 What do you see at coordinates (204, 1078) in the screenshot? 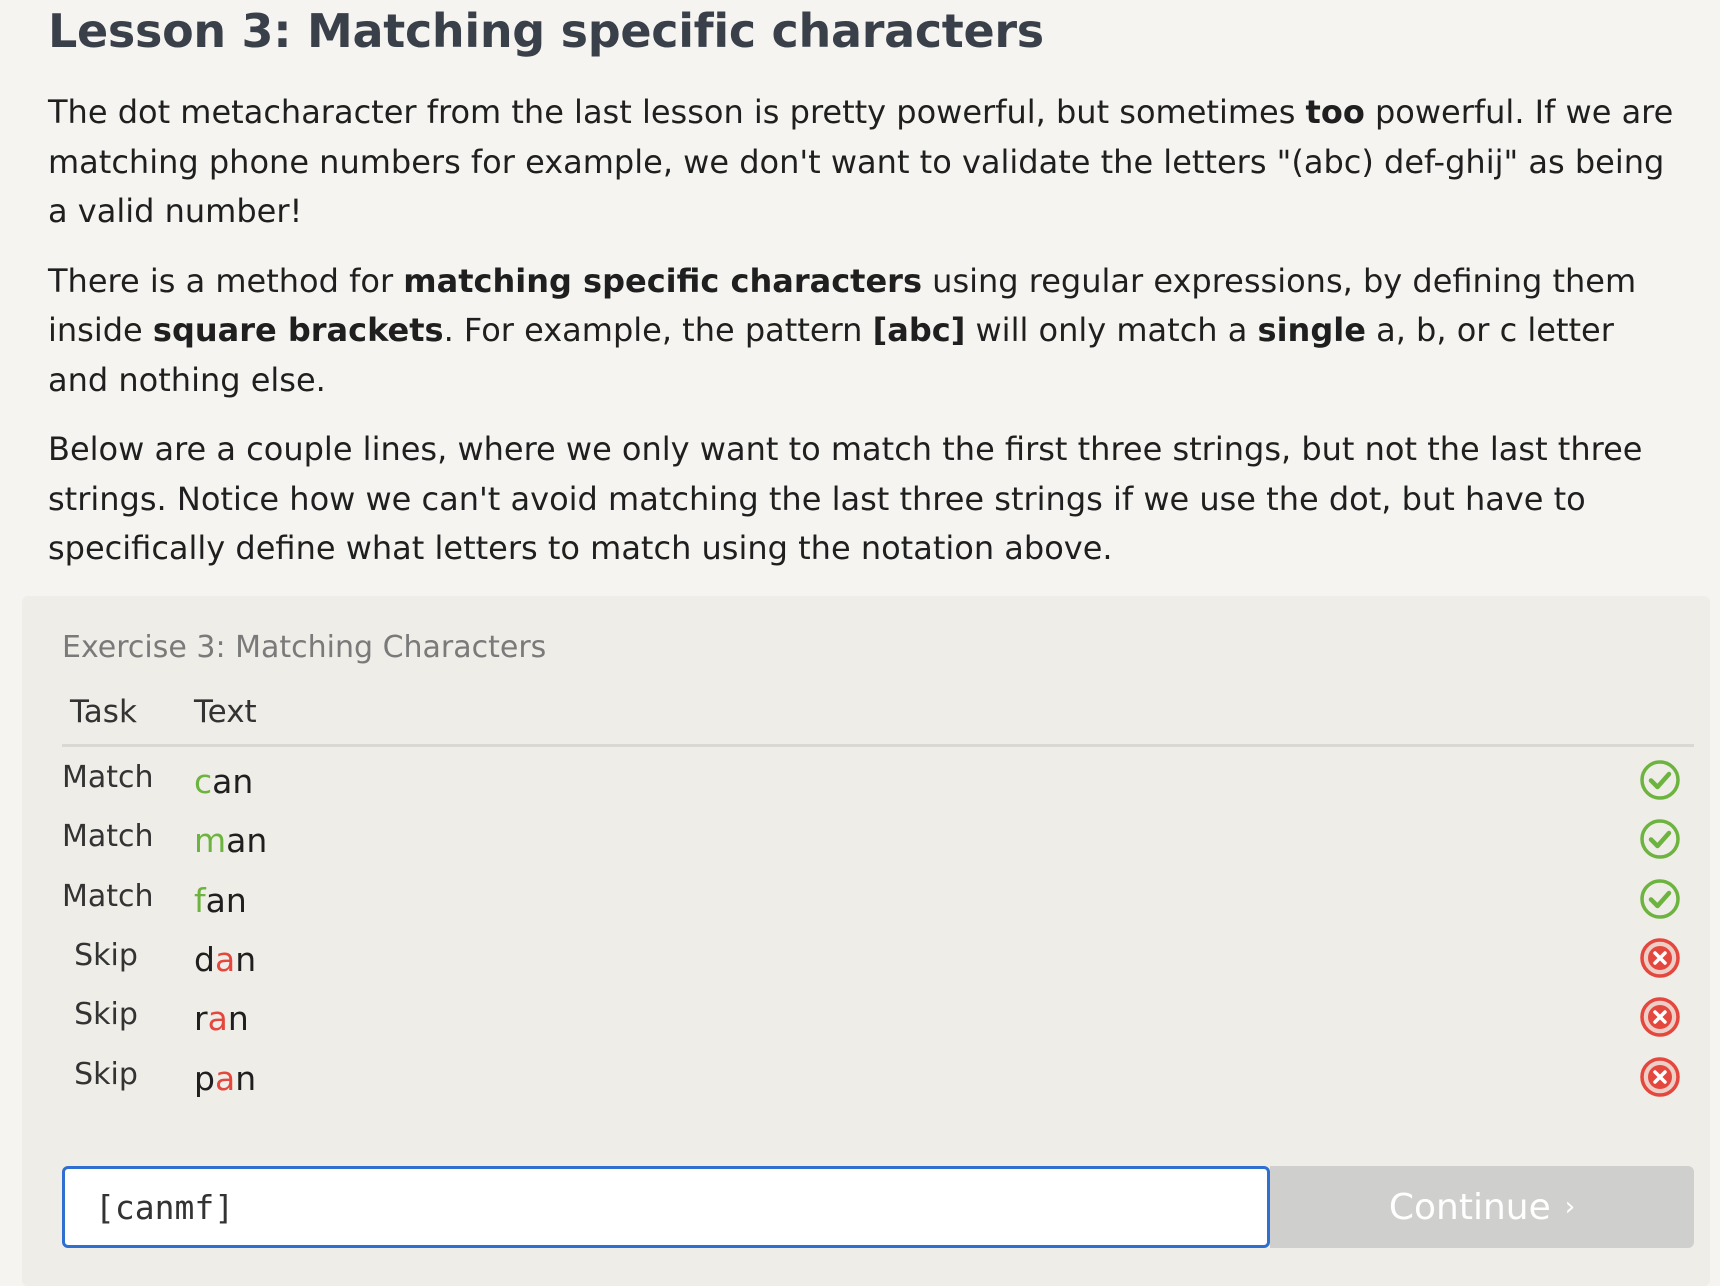
I see `text-segment: p` at bounding box center [204, 1078].